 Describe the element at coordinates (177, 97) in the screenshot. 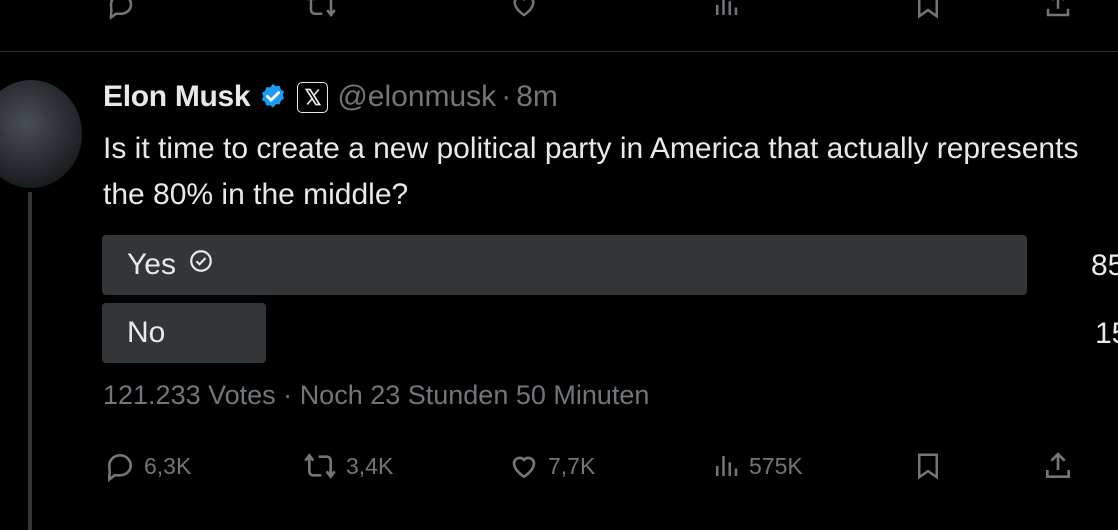

I see `author-name: Elon Musk` at that location.